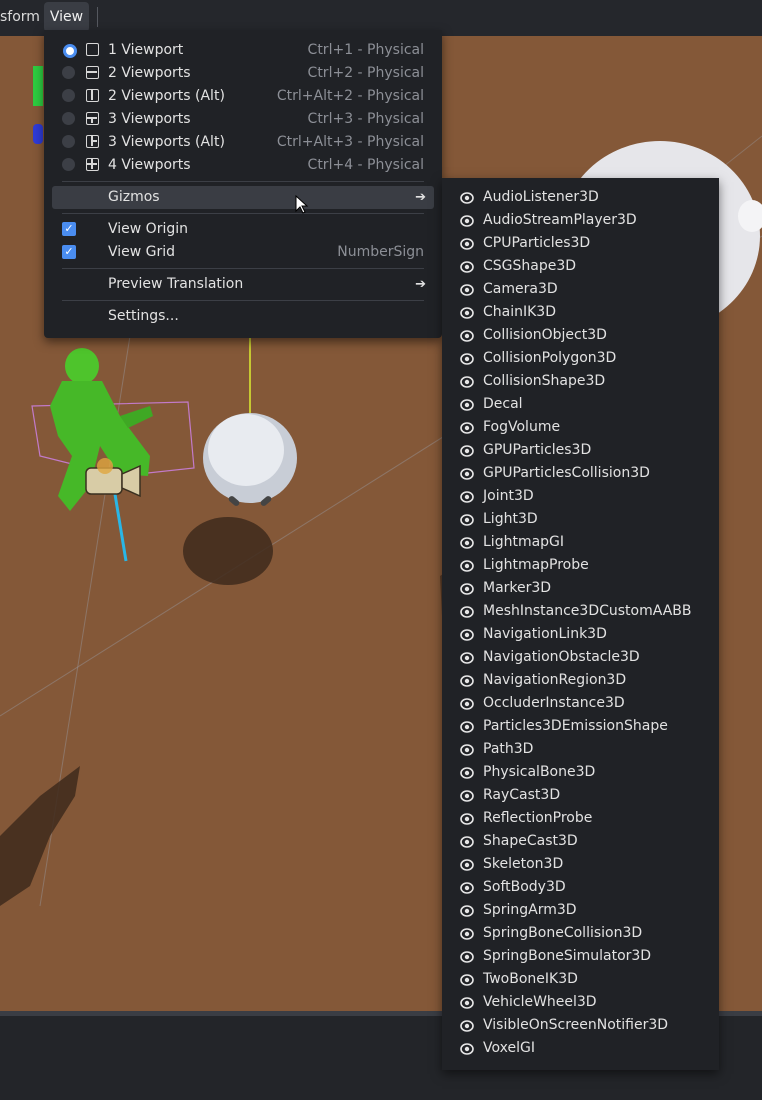 Image resolution: width=762 pixels, height=1100 pixels. What do you see at coordinates (176, 284) in the screenshot?
I see `menu-item-label: Preview Translation` at bounding box center [176, 284].